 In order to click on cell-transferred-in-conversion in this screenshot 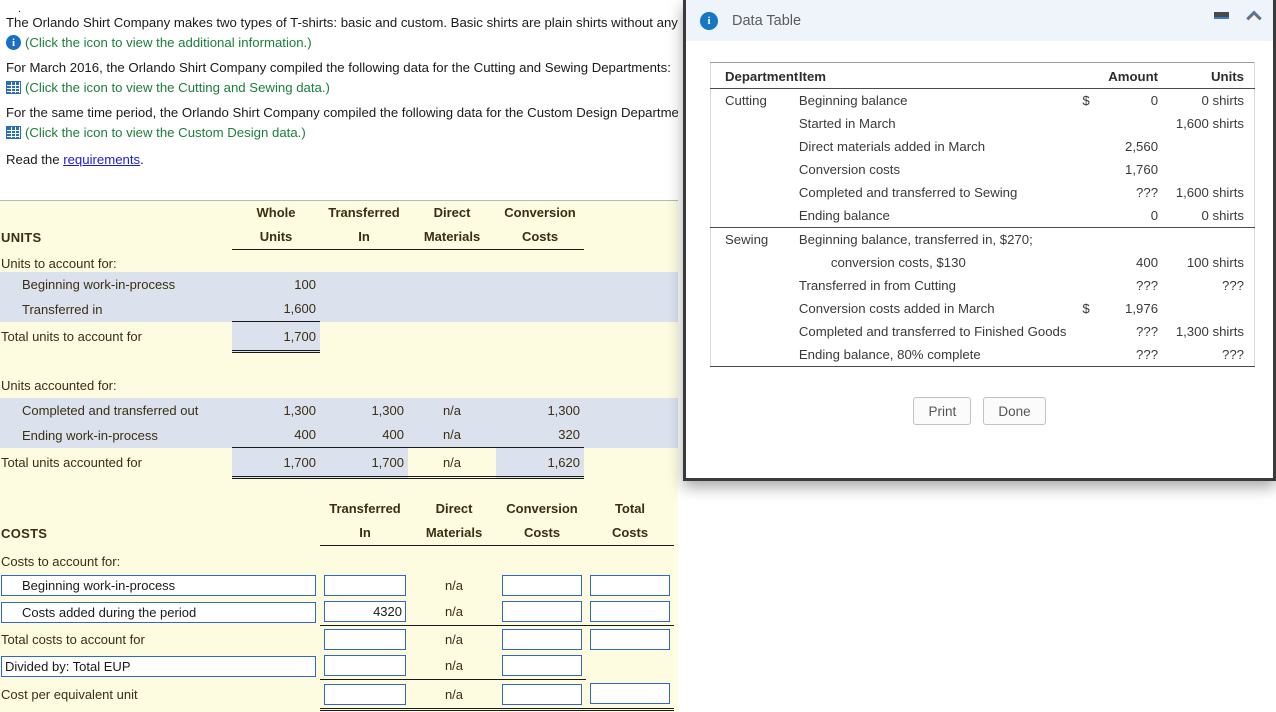, I will do `click(540, 309)`.